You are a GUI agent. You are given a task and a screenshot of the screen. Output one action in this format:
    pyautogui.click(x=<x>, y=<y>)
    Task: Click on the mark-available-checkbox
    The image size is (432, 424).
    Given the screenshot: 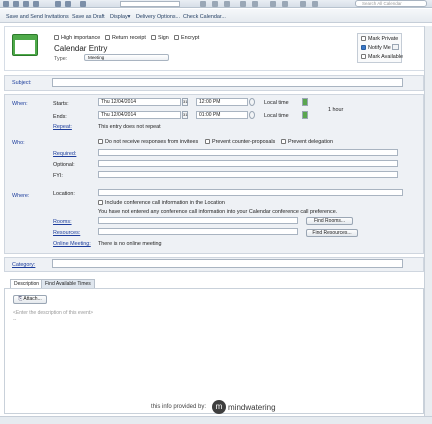 What is the action you would take?
    pyautogui.click(x=363, y=56)
    